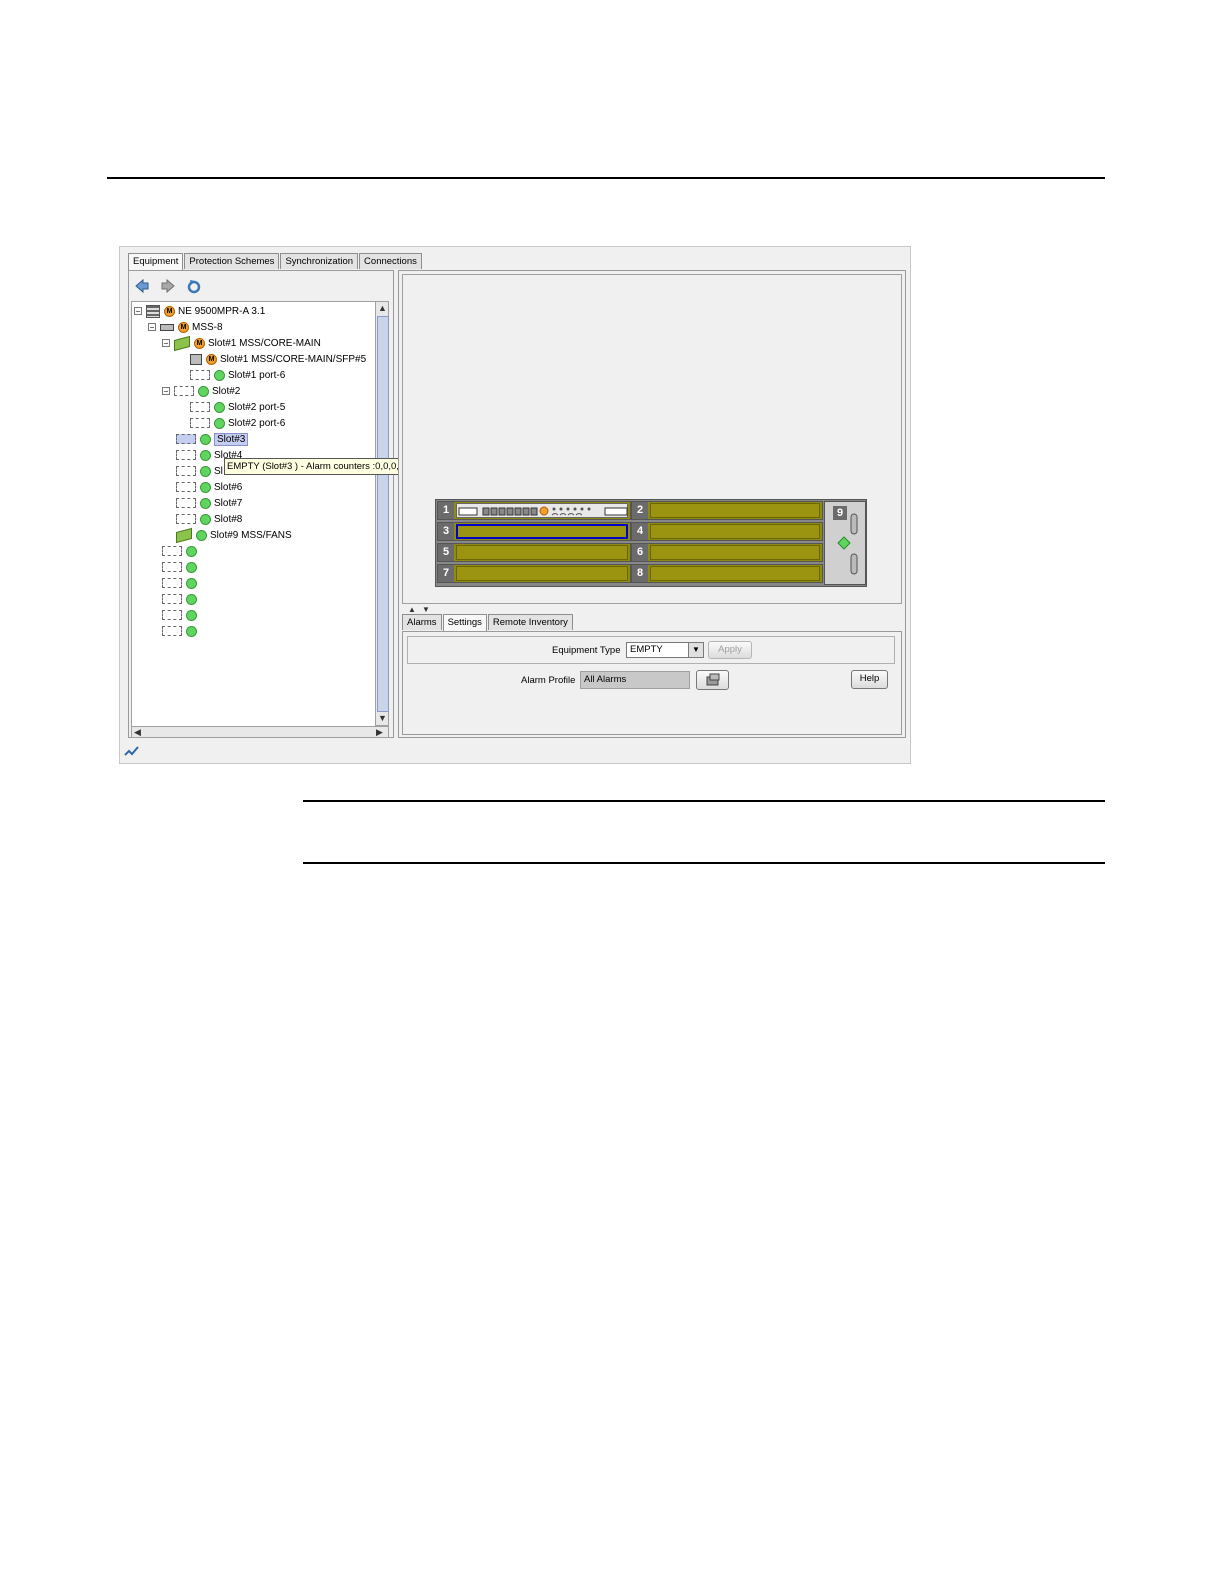  Describe the element at coordinates (168, 286) in the screenshot. I see `forward-arrow-icon` at that location.